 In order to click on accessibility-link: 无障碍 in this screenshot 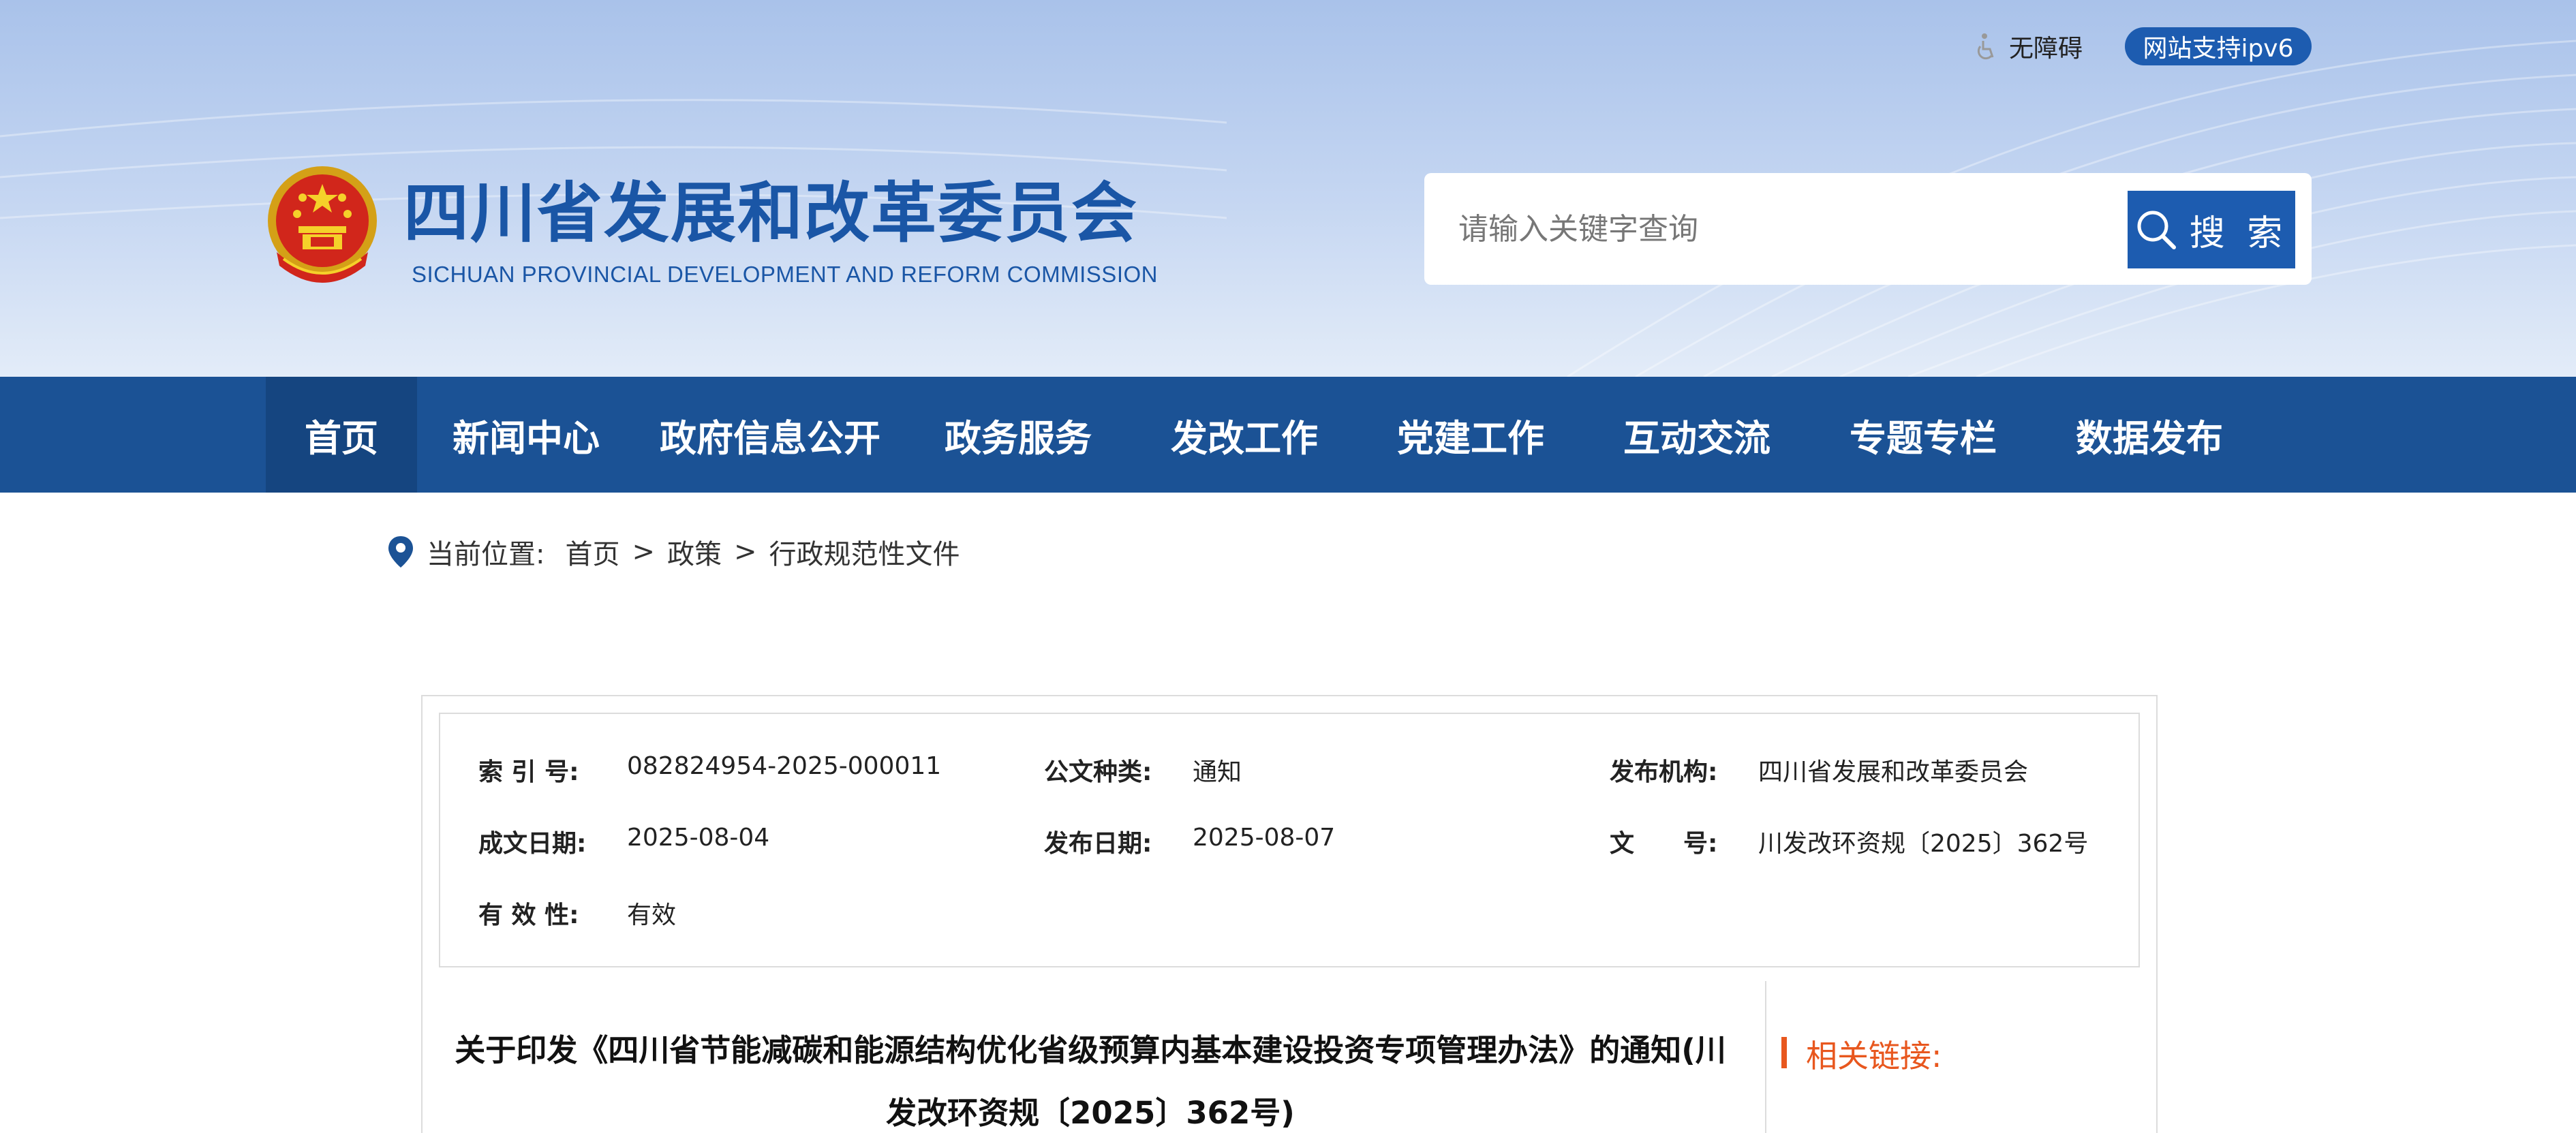, I will do `click(2029, 47)`.